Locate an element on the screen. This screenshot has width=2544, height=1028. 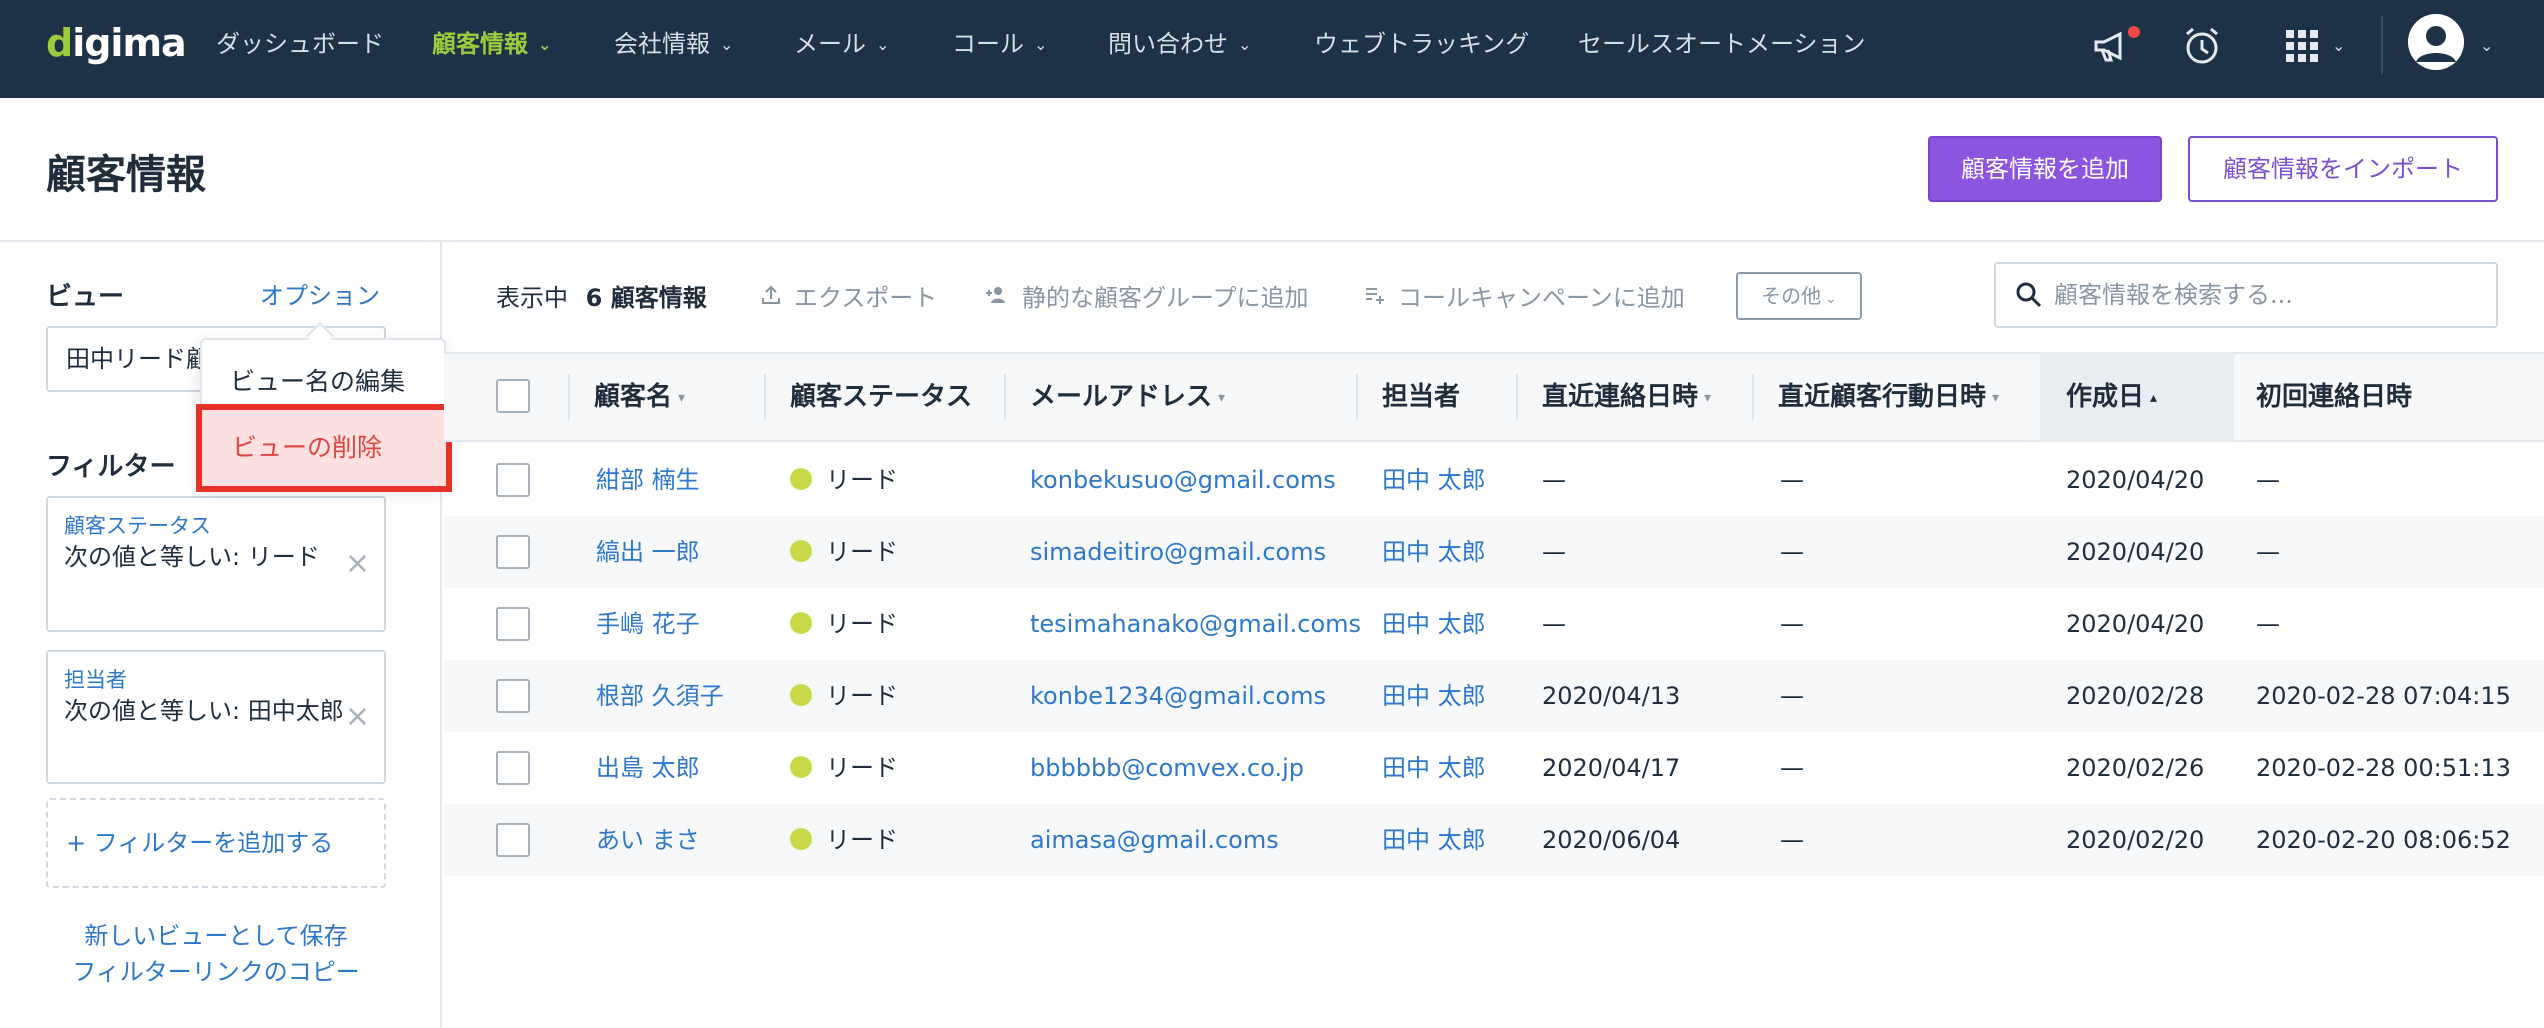
search-box is located at coordinates (2246, 295).